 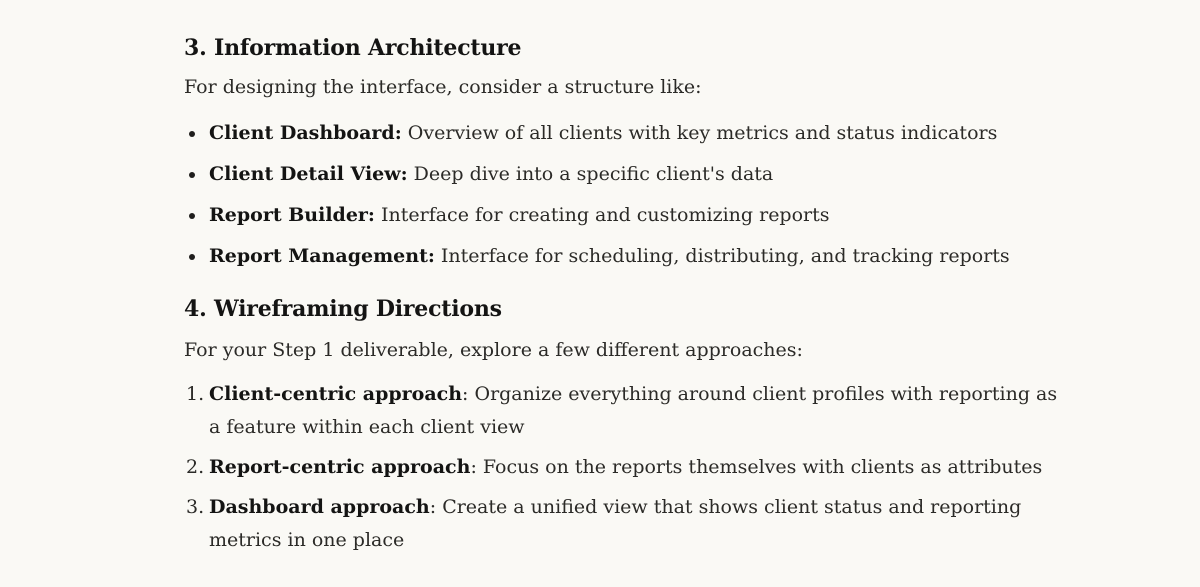 I want to click on list-item-text: Deep dive into a specific client's data, so click(x=590, y=174).